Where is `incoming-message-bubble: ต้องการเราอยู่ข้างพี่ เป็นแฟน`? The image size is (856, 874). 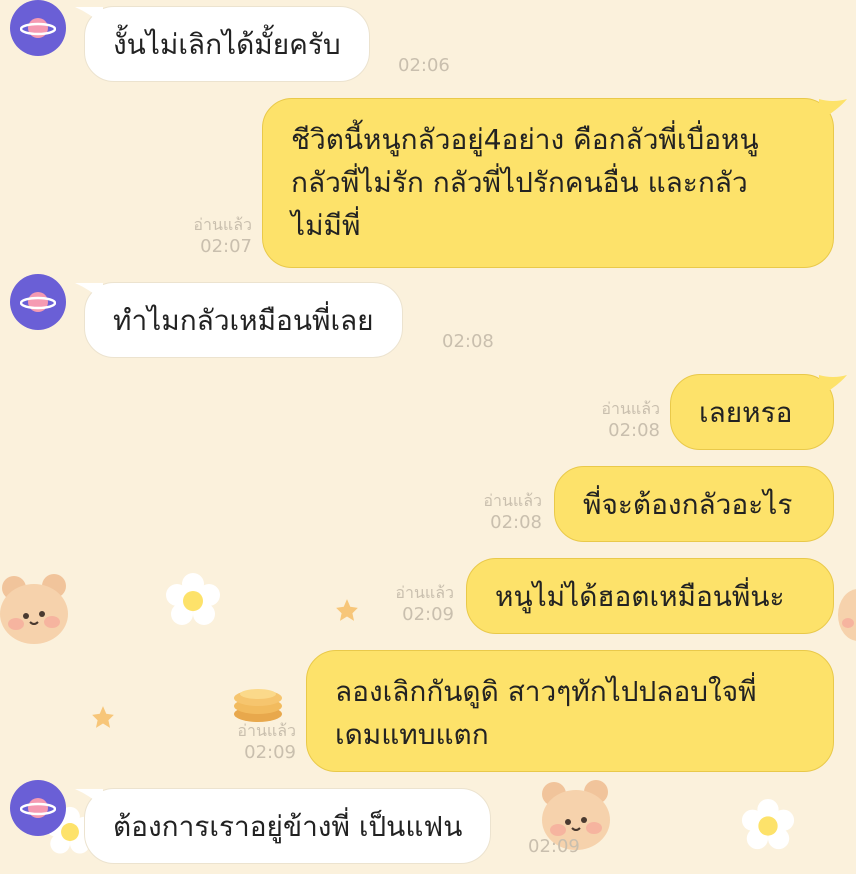
incoming-message-bubble: ต้องการเราอยู่ข้างพี่ เป็นแฟน is located at coordinates (283, 826).